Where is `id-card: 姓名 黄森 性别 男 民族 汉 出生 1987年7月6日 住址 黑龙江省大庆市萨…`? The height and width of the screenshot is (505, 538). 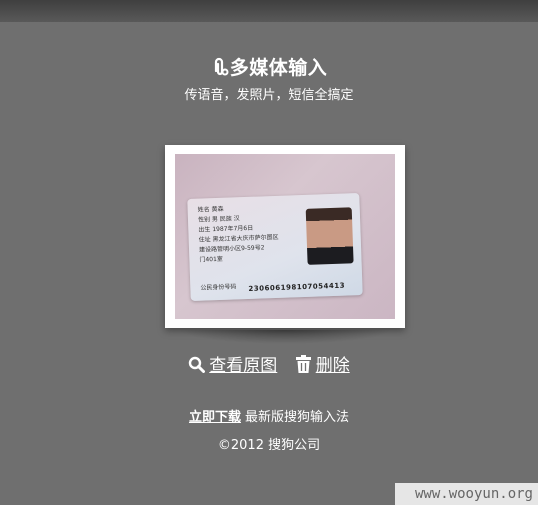 id-card: 姓名 黄森 性别 男 民族 汉 出生 1987年7月6日 住址 黑龙江省大庆市萨… is located at coordinates (275, 247).